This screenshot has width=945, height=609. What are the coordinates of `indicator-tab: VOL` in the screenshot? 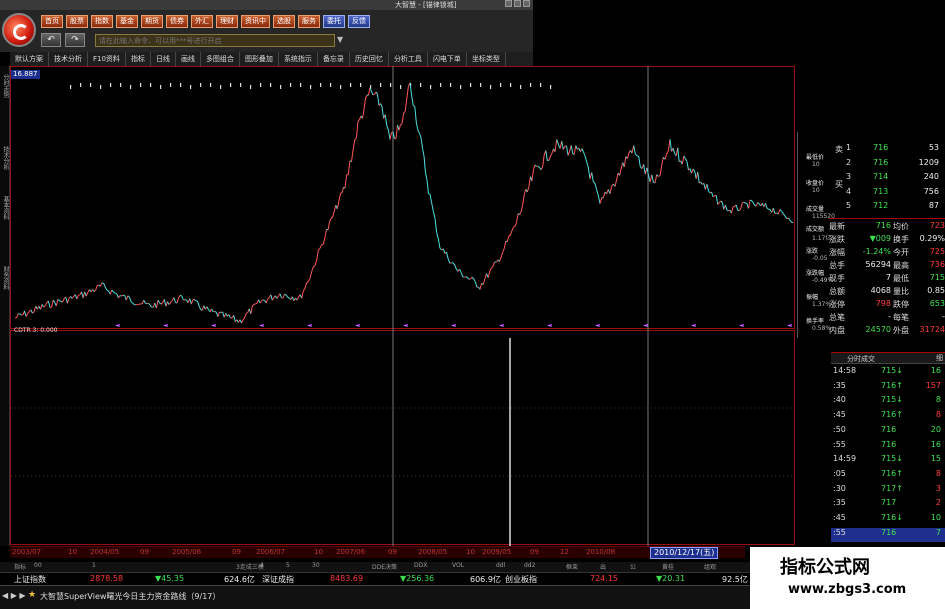 It's located at (458, 565).